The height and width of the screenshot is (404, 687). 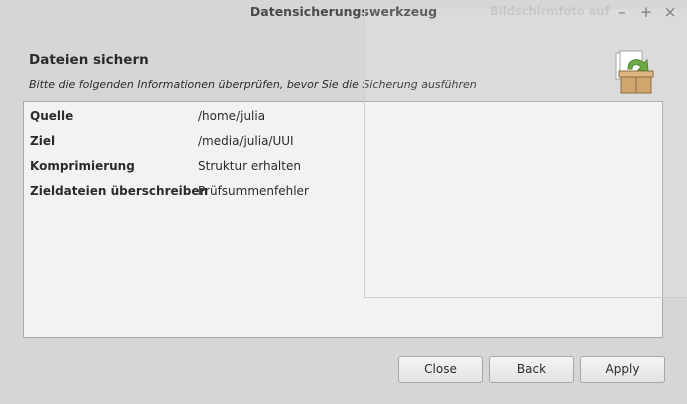 I want to click on page-title: Dateien sichern, so click(x=89, y=60).